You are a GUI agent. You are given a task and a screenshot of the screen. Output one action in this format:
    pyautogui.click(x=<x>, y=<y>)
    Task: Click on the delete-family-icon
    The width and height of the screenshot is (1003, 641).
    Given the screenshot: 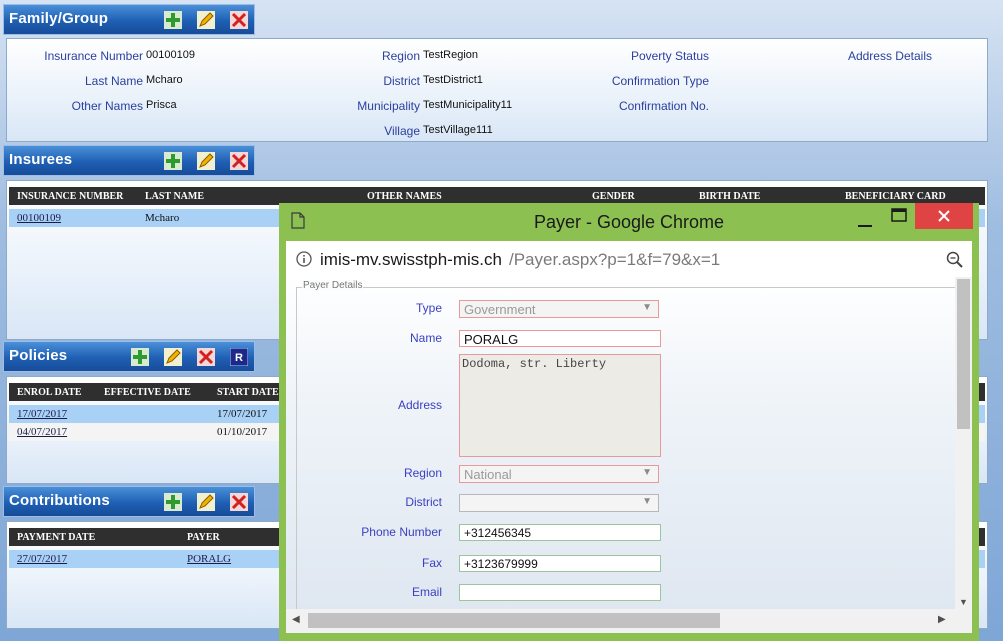 What is the action you would take?
    pyautogui.click(x=239, y=20)
    